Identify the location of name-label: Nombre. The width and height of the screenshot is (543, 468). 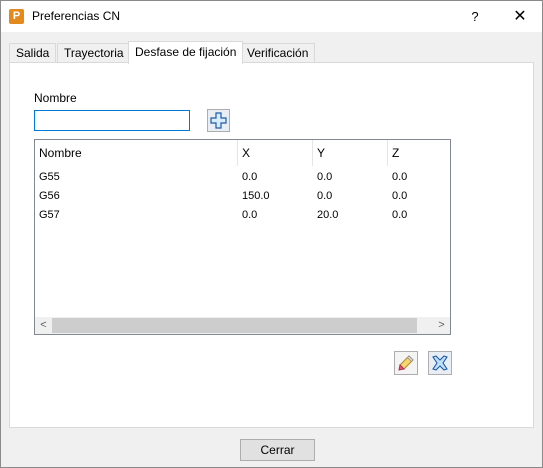
(55, 98).